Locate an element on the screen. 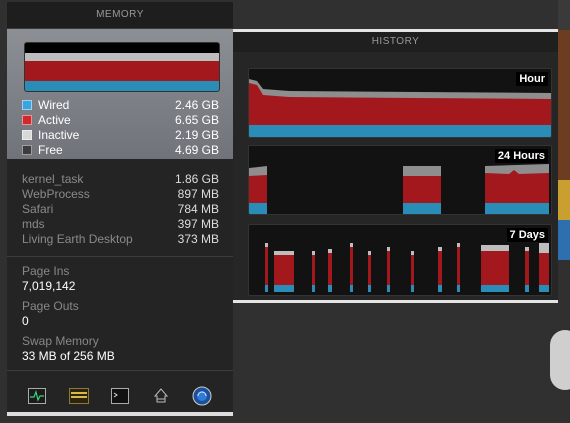 The height and width of the screenshot is (423, 570). wired-swatch is located at coordinates (27, 104).